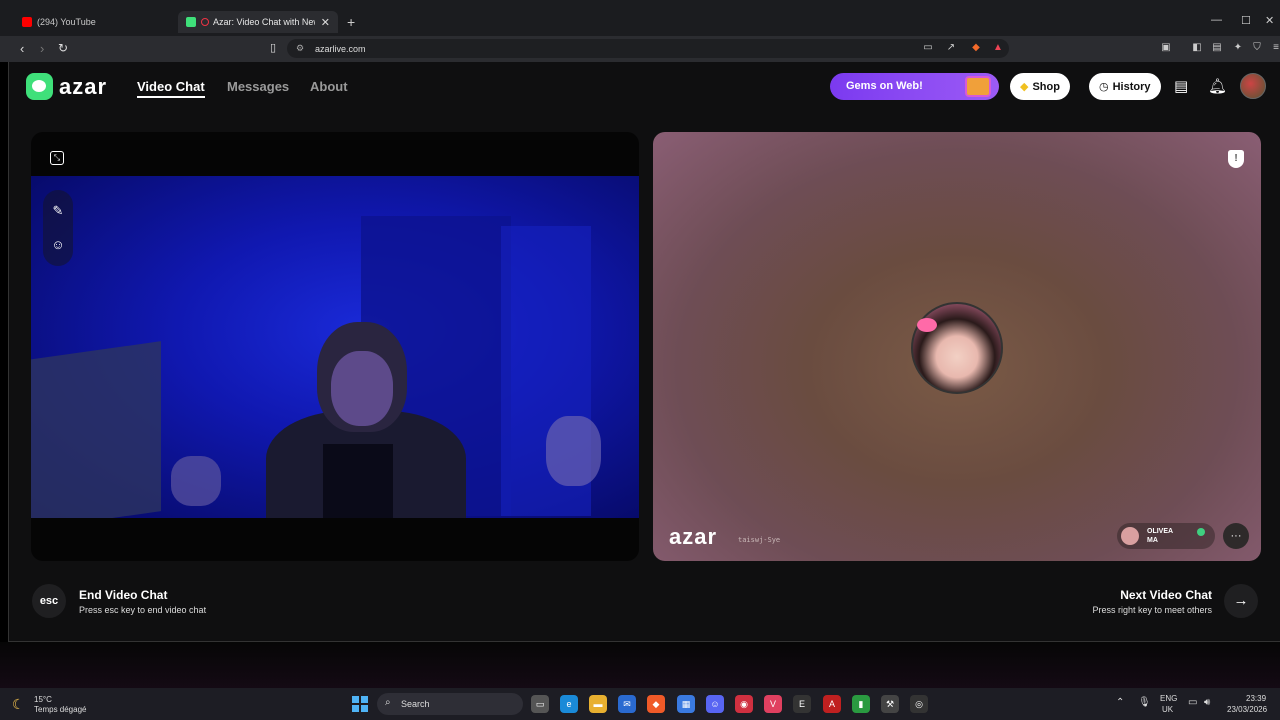 The width and height of the screenshot is (1280, 720). What do you see at coordinates (18, 704) in the screenshot?
I see `moon-weather-icon: ☾` at bounding box center [18, 704].